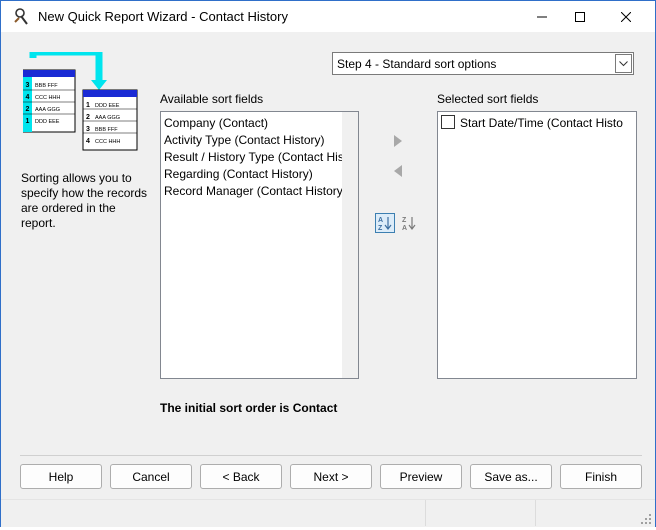 This screenshot has height=530, width=656. Describe the element at coordinates (47, 98) in the screenshot. I see `illus-back-val-2: CCC HHH` at that location.